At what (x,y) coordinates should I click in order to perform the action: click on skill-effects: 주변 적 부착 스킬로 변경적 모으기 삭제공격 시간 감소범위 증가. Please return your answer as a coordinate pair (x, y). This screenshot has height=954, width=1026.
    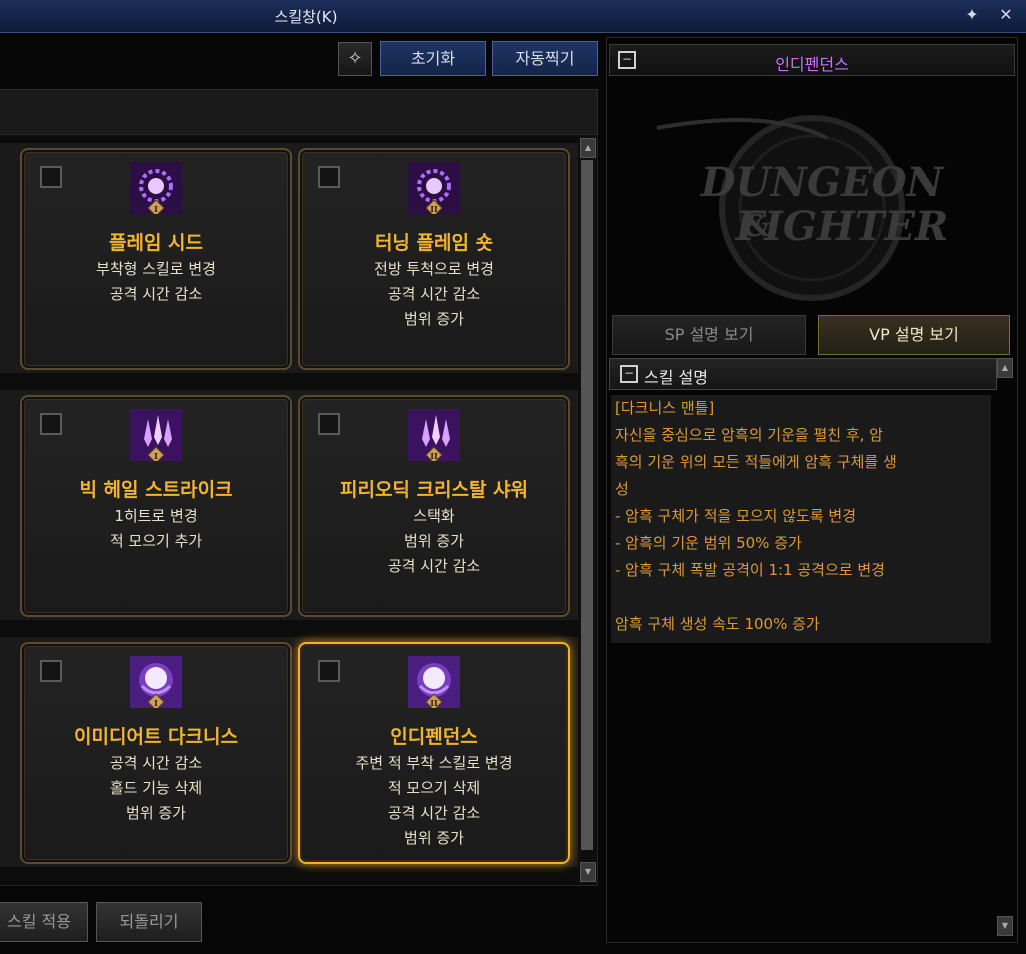
    Looking at the image, I should click on (434, 801).